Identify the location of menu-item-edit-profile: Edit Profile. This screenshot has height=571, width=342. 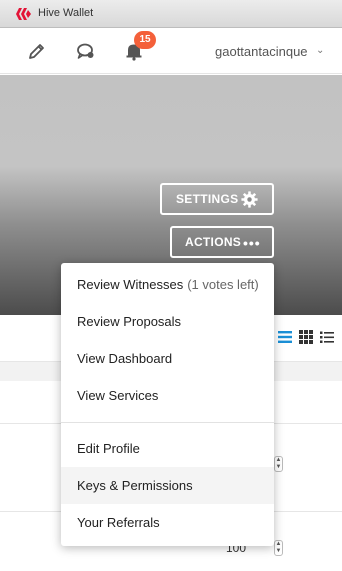
(167, 448).